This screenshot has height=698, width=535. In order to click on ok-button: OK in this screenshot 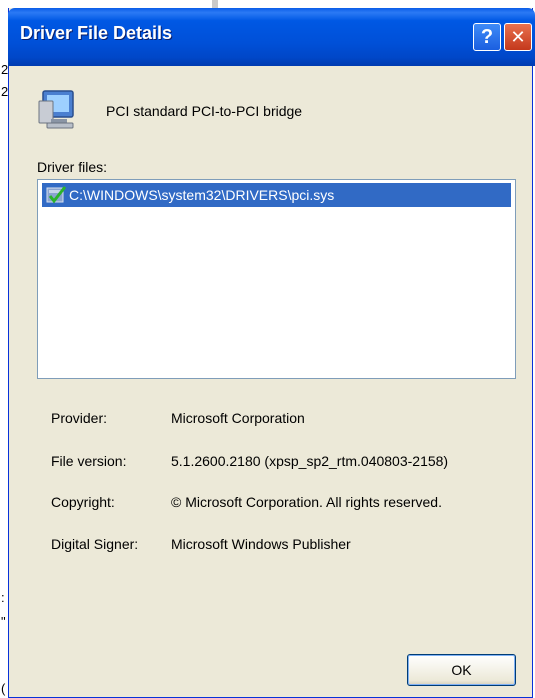, I will do `click(461, 670)`.